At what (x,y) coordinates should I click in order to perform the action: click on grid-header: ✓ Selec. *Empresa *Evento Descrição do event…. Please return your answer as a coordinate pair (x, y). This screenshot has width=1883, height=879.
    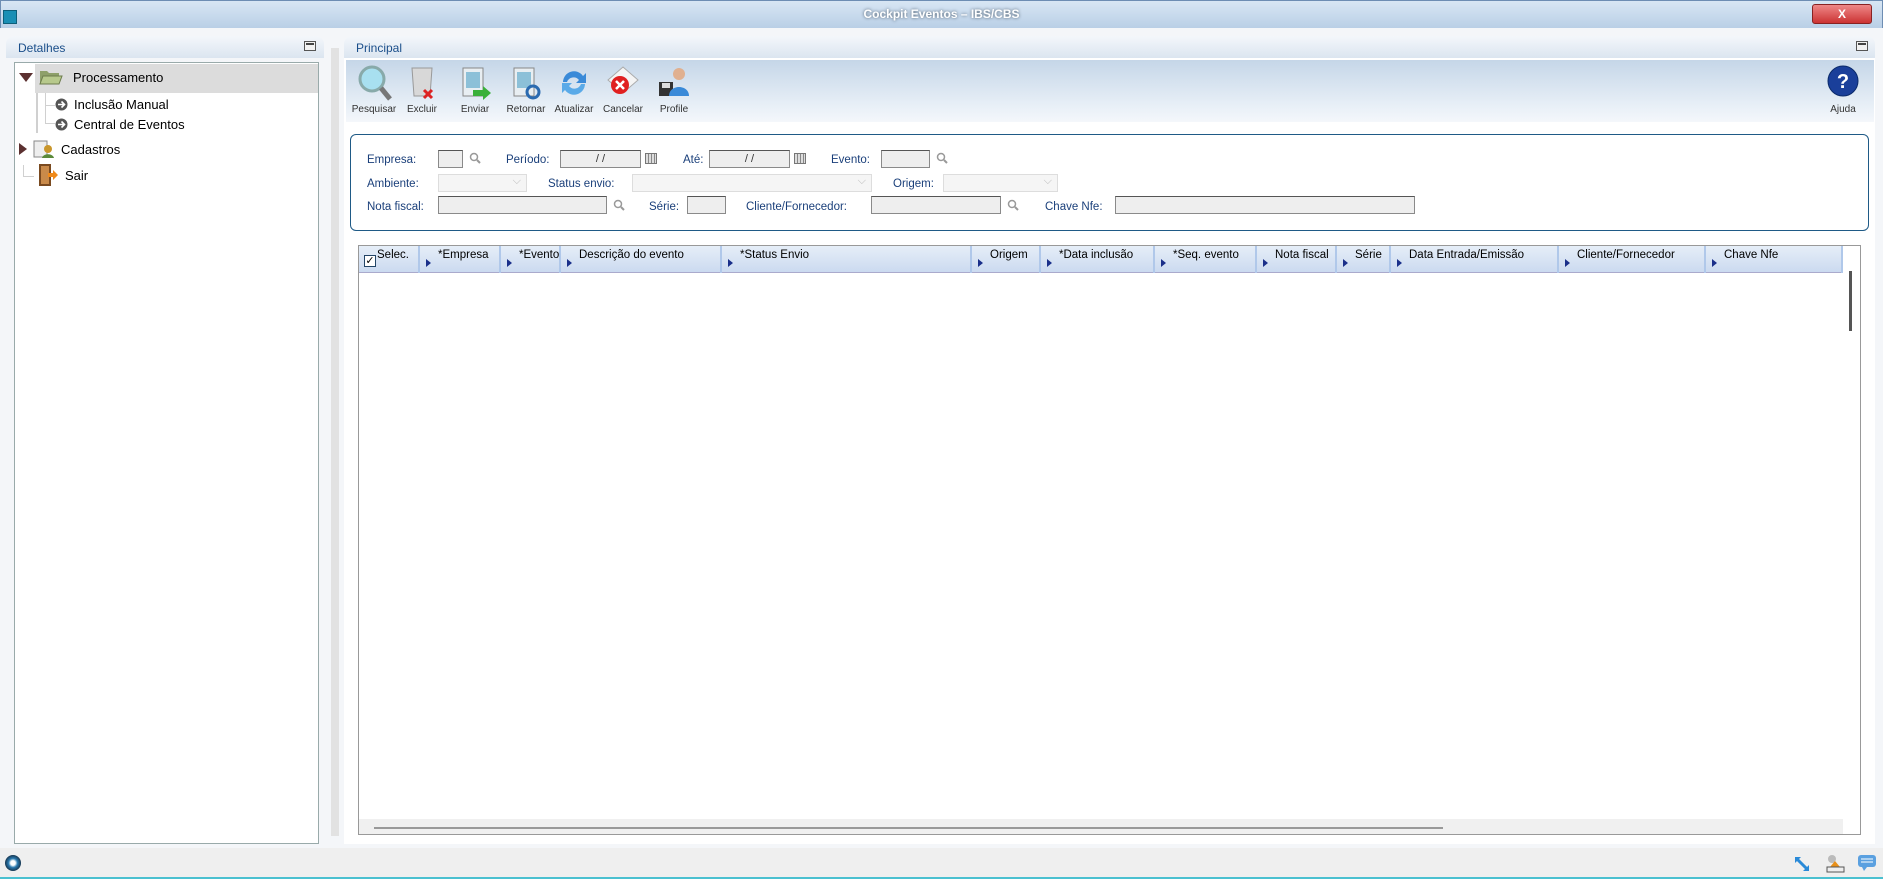
    Looking at the image, I should click on (1101, 259).